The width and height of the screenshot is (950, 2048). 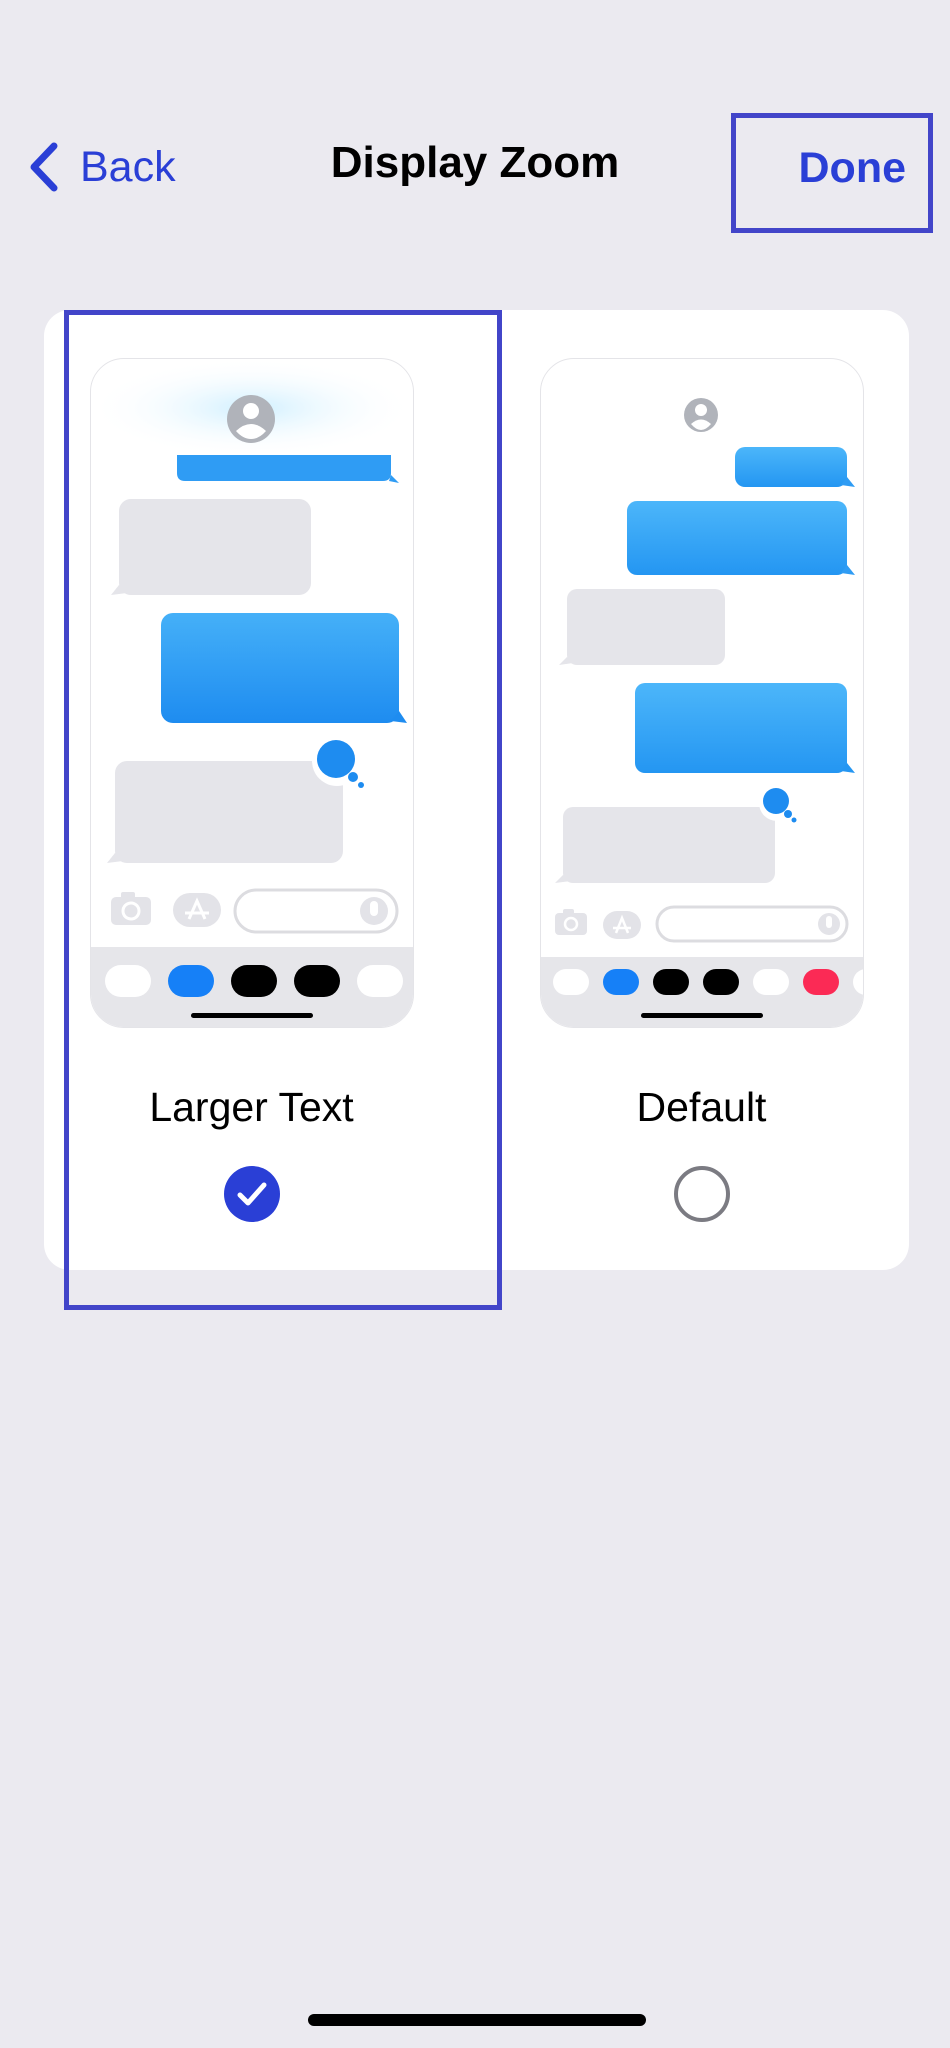 I want to click on option-label: Default, so click(x=701, y=1107).